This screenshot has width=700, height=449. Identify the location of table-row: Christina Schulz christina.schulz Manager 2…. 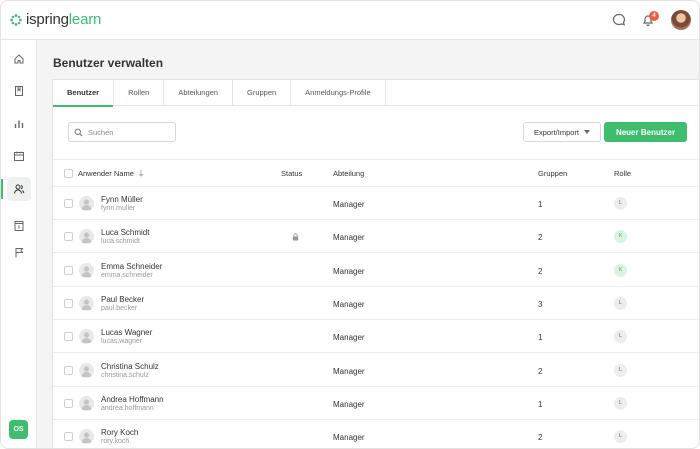
(376, 370).